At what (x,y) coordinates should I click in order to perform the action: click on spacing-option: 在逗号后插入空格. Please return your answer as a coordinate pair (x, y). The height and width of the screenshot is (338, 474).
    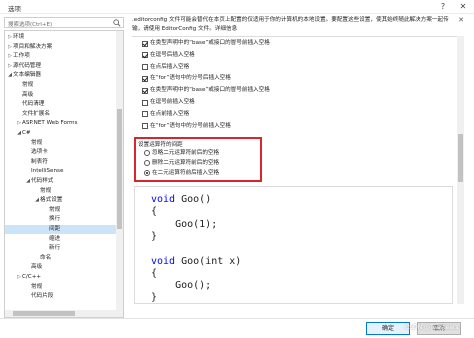
    Looking at the image, I should click on (168, 55).